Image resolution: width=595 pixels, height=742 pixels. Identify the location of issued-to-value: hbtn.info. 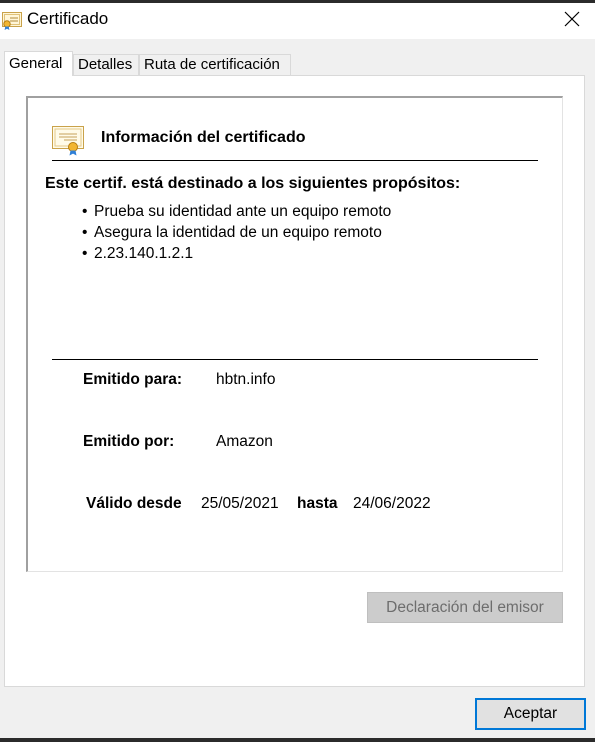
(246, 379).